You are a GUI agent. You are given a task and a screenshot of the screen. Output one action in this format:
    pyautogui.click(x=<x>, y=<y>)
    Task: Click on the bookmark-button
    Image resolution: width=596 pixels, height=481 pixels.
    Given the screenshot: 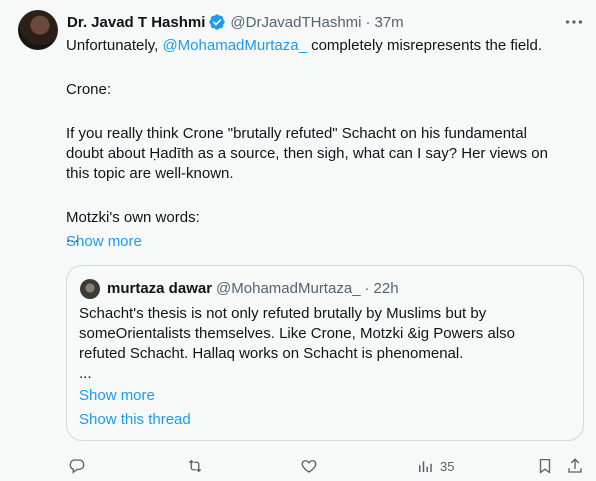 What is the action you would take?
    pyautogui.click(x=545, y=466)
    